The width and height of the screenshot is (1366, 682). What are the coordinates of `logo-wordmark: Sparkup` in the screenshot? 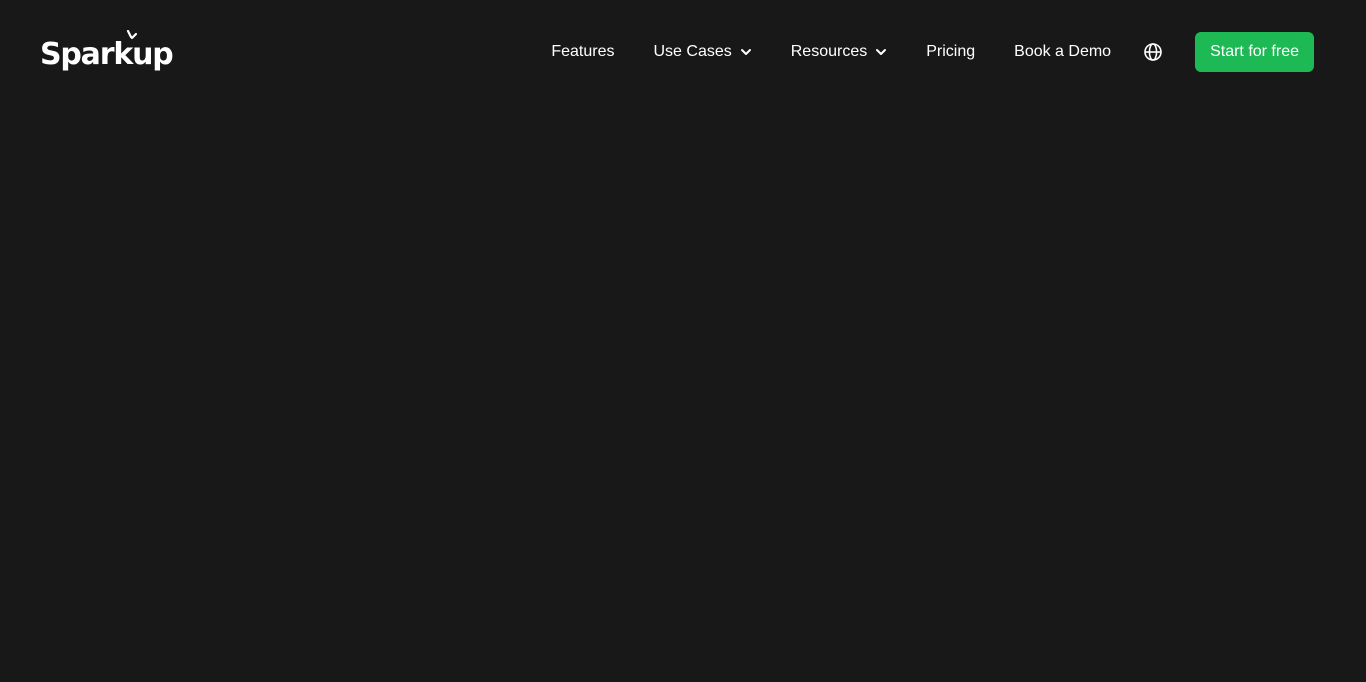 It's located at (107, 54).